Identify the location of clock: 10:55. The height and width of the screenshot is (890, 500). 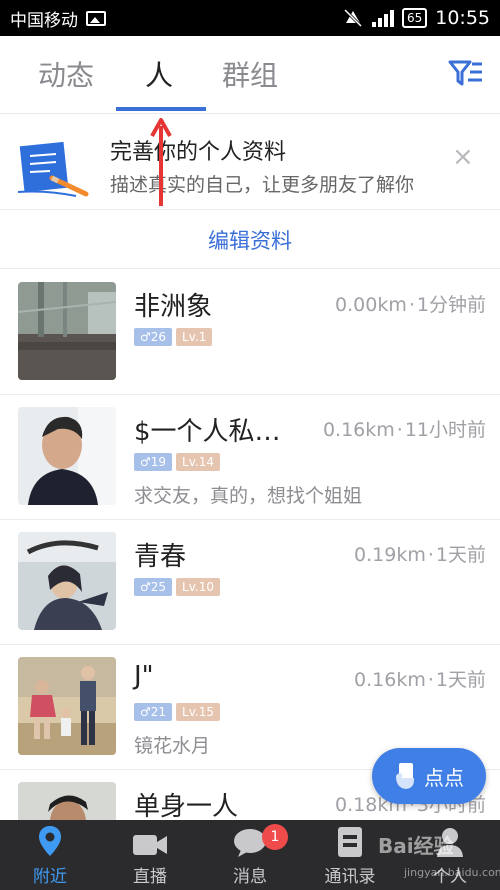
(462, 18).